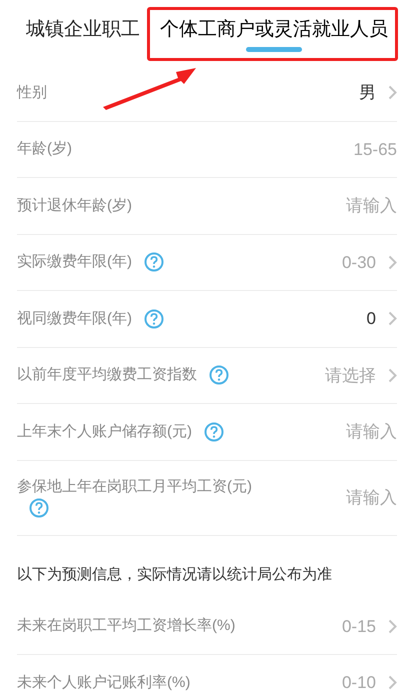  Describe the element at coordinates (174, 575) in the screenshot. I see `notice-text: 以下为预测信息，实际情况请以统计局公布为准` at that location.